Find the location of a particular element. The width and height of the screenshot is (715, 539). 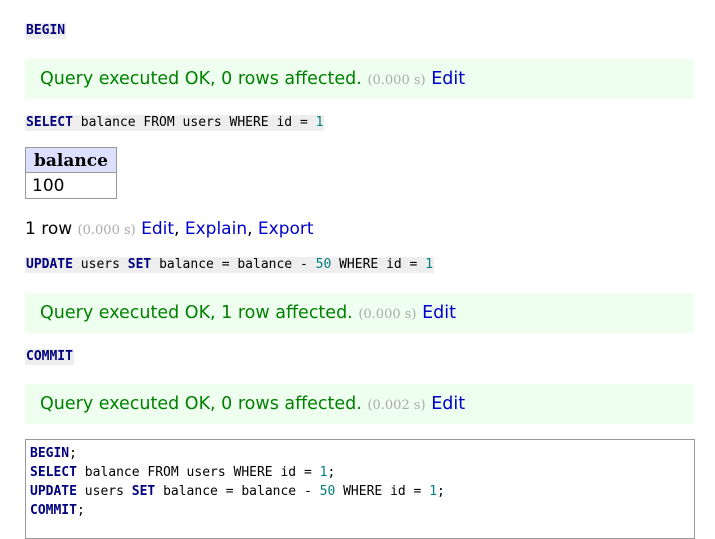

sql-select: SELECT balance FROM users WHERE id = 1 is located at coordinates (175, 123).